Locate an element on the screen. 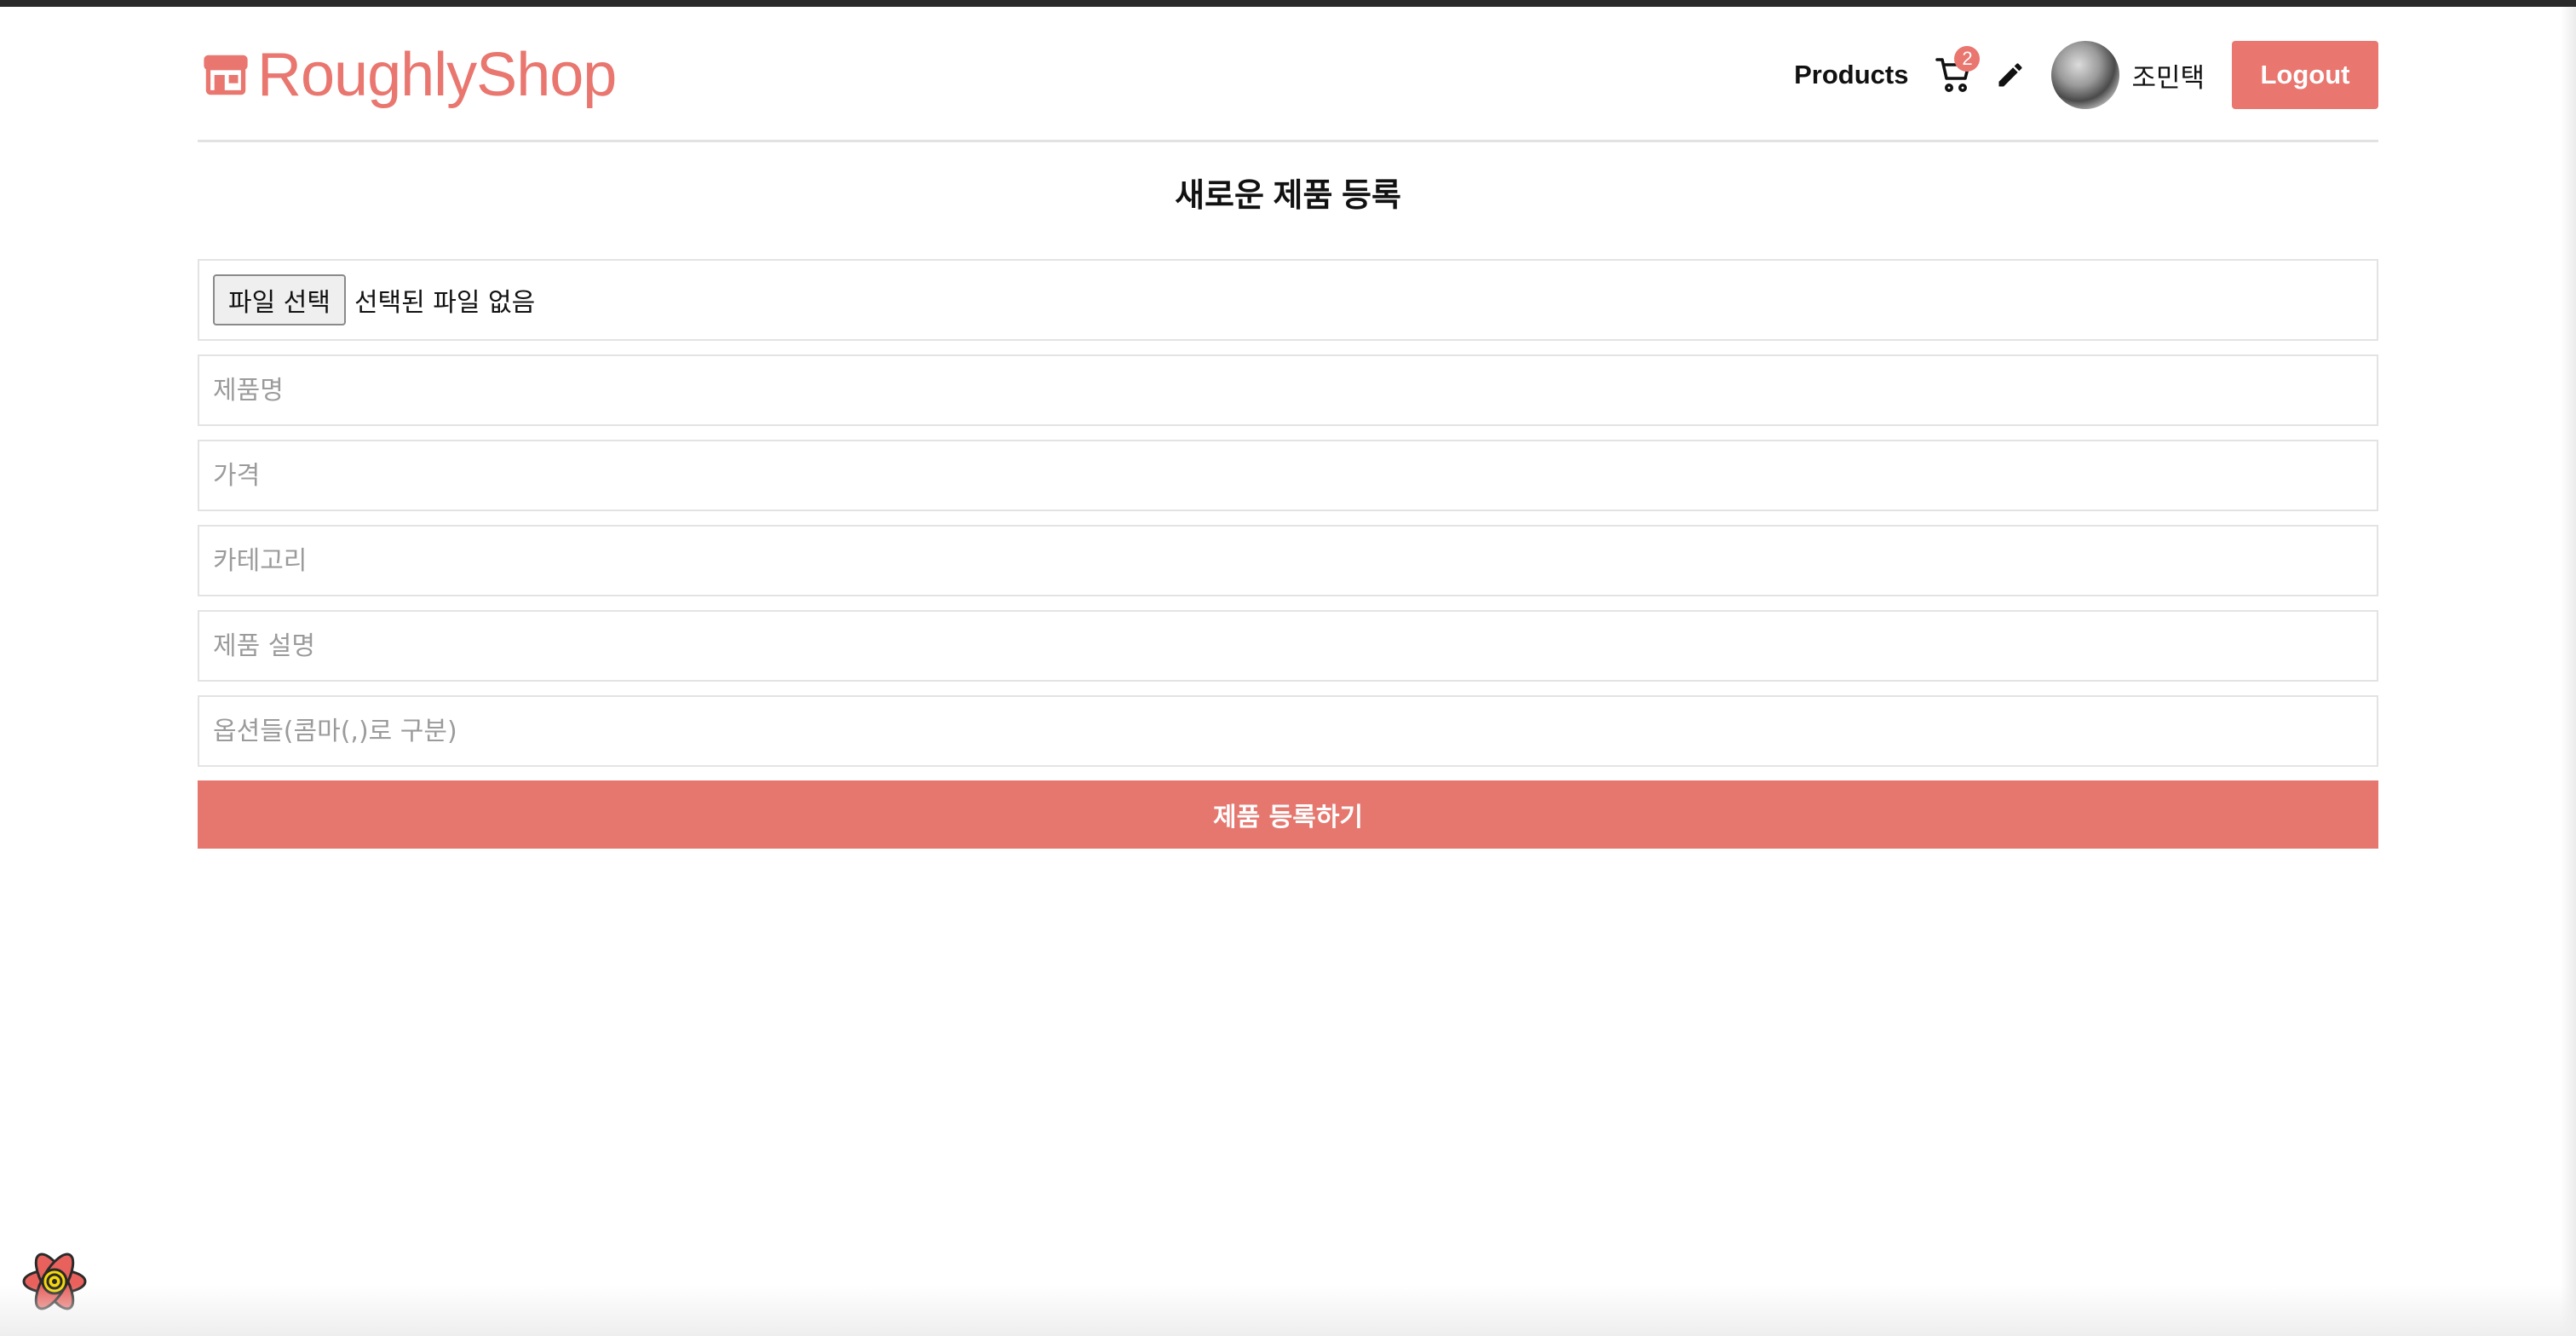 This screenshot has height=1336, width=2576. avatar is located at coordinates (2086, 75).